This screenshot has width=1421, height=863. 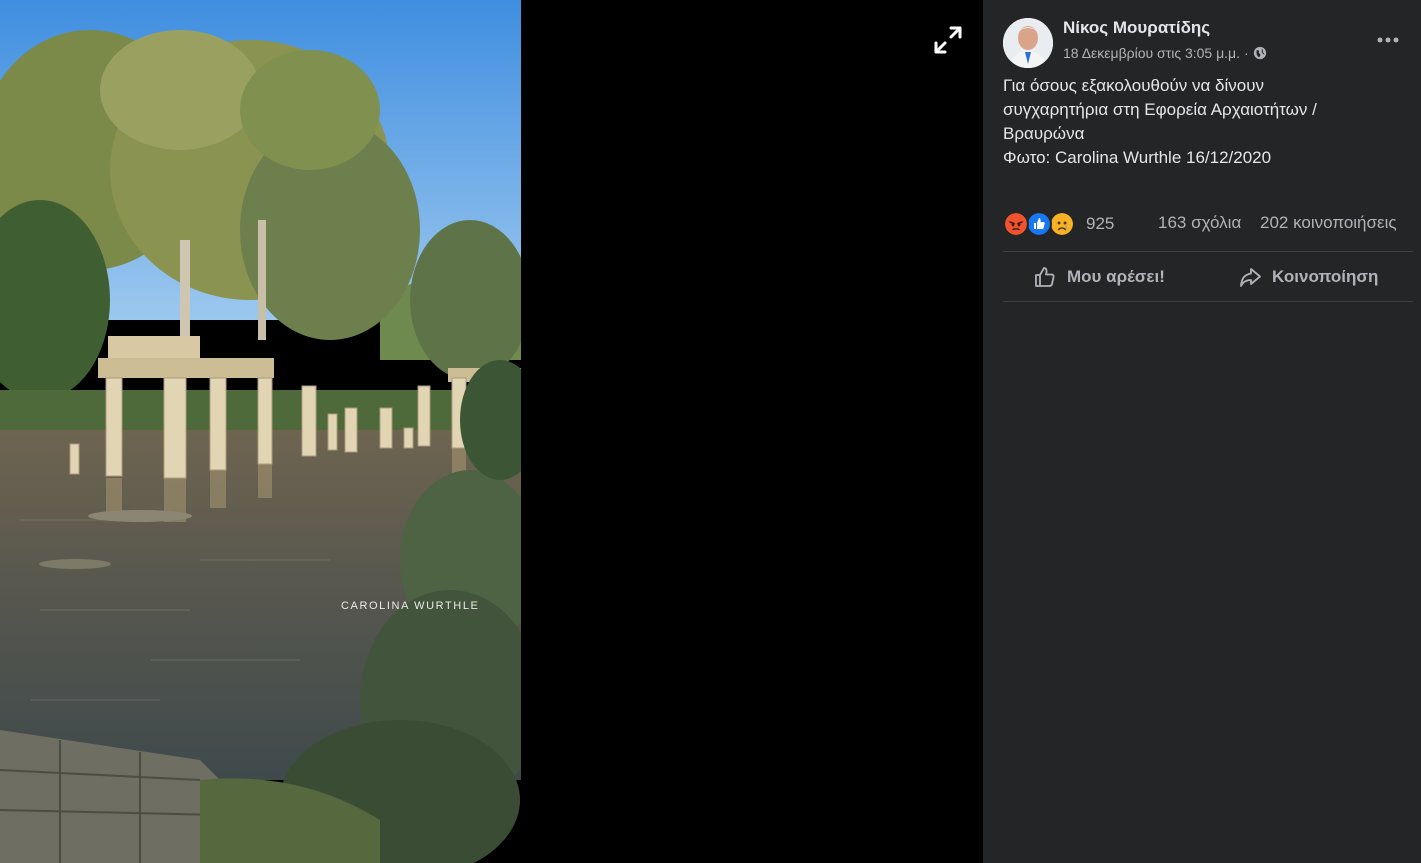 I want to click on share-button-label: Κοινοποίηση, so click(x=1325, y=276).